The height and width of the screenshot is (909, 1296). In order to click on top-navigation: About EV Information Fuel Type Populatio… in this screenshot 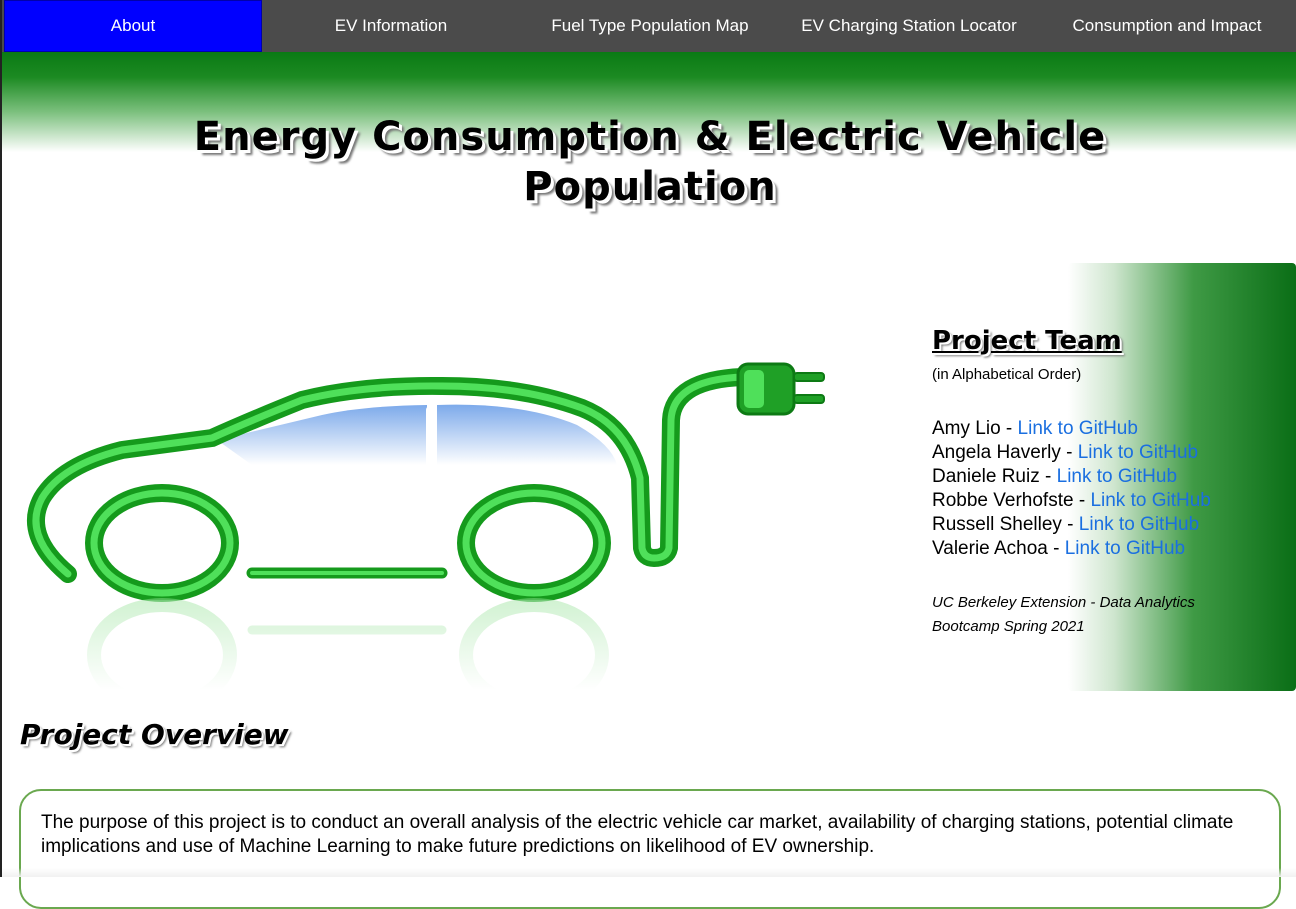, I will do `click(649, 26)`.